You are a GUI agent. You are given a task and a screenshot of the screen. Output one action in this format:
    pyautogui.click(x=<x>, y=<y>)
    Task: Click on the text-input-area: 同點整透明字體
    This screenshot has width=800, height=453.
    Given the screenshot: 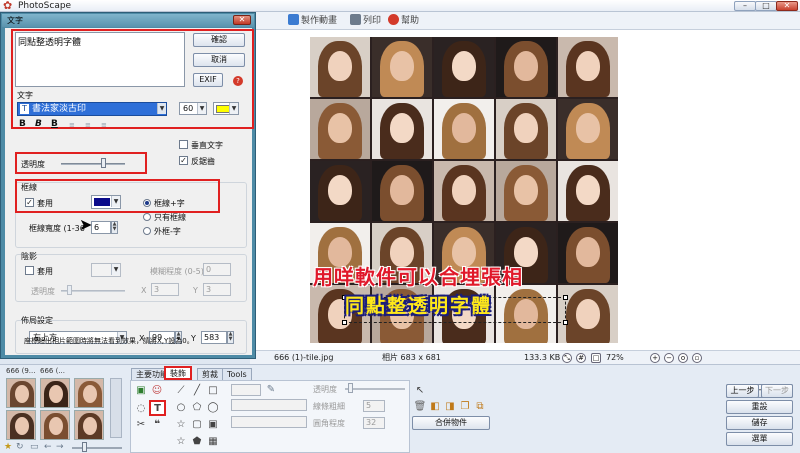 What is the action you would take?
    pyautogui.click(x=100, y=59)
    